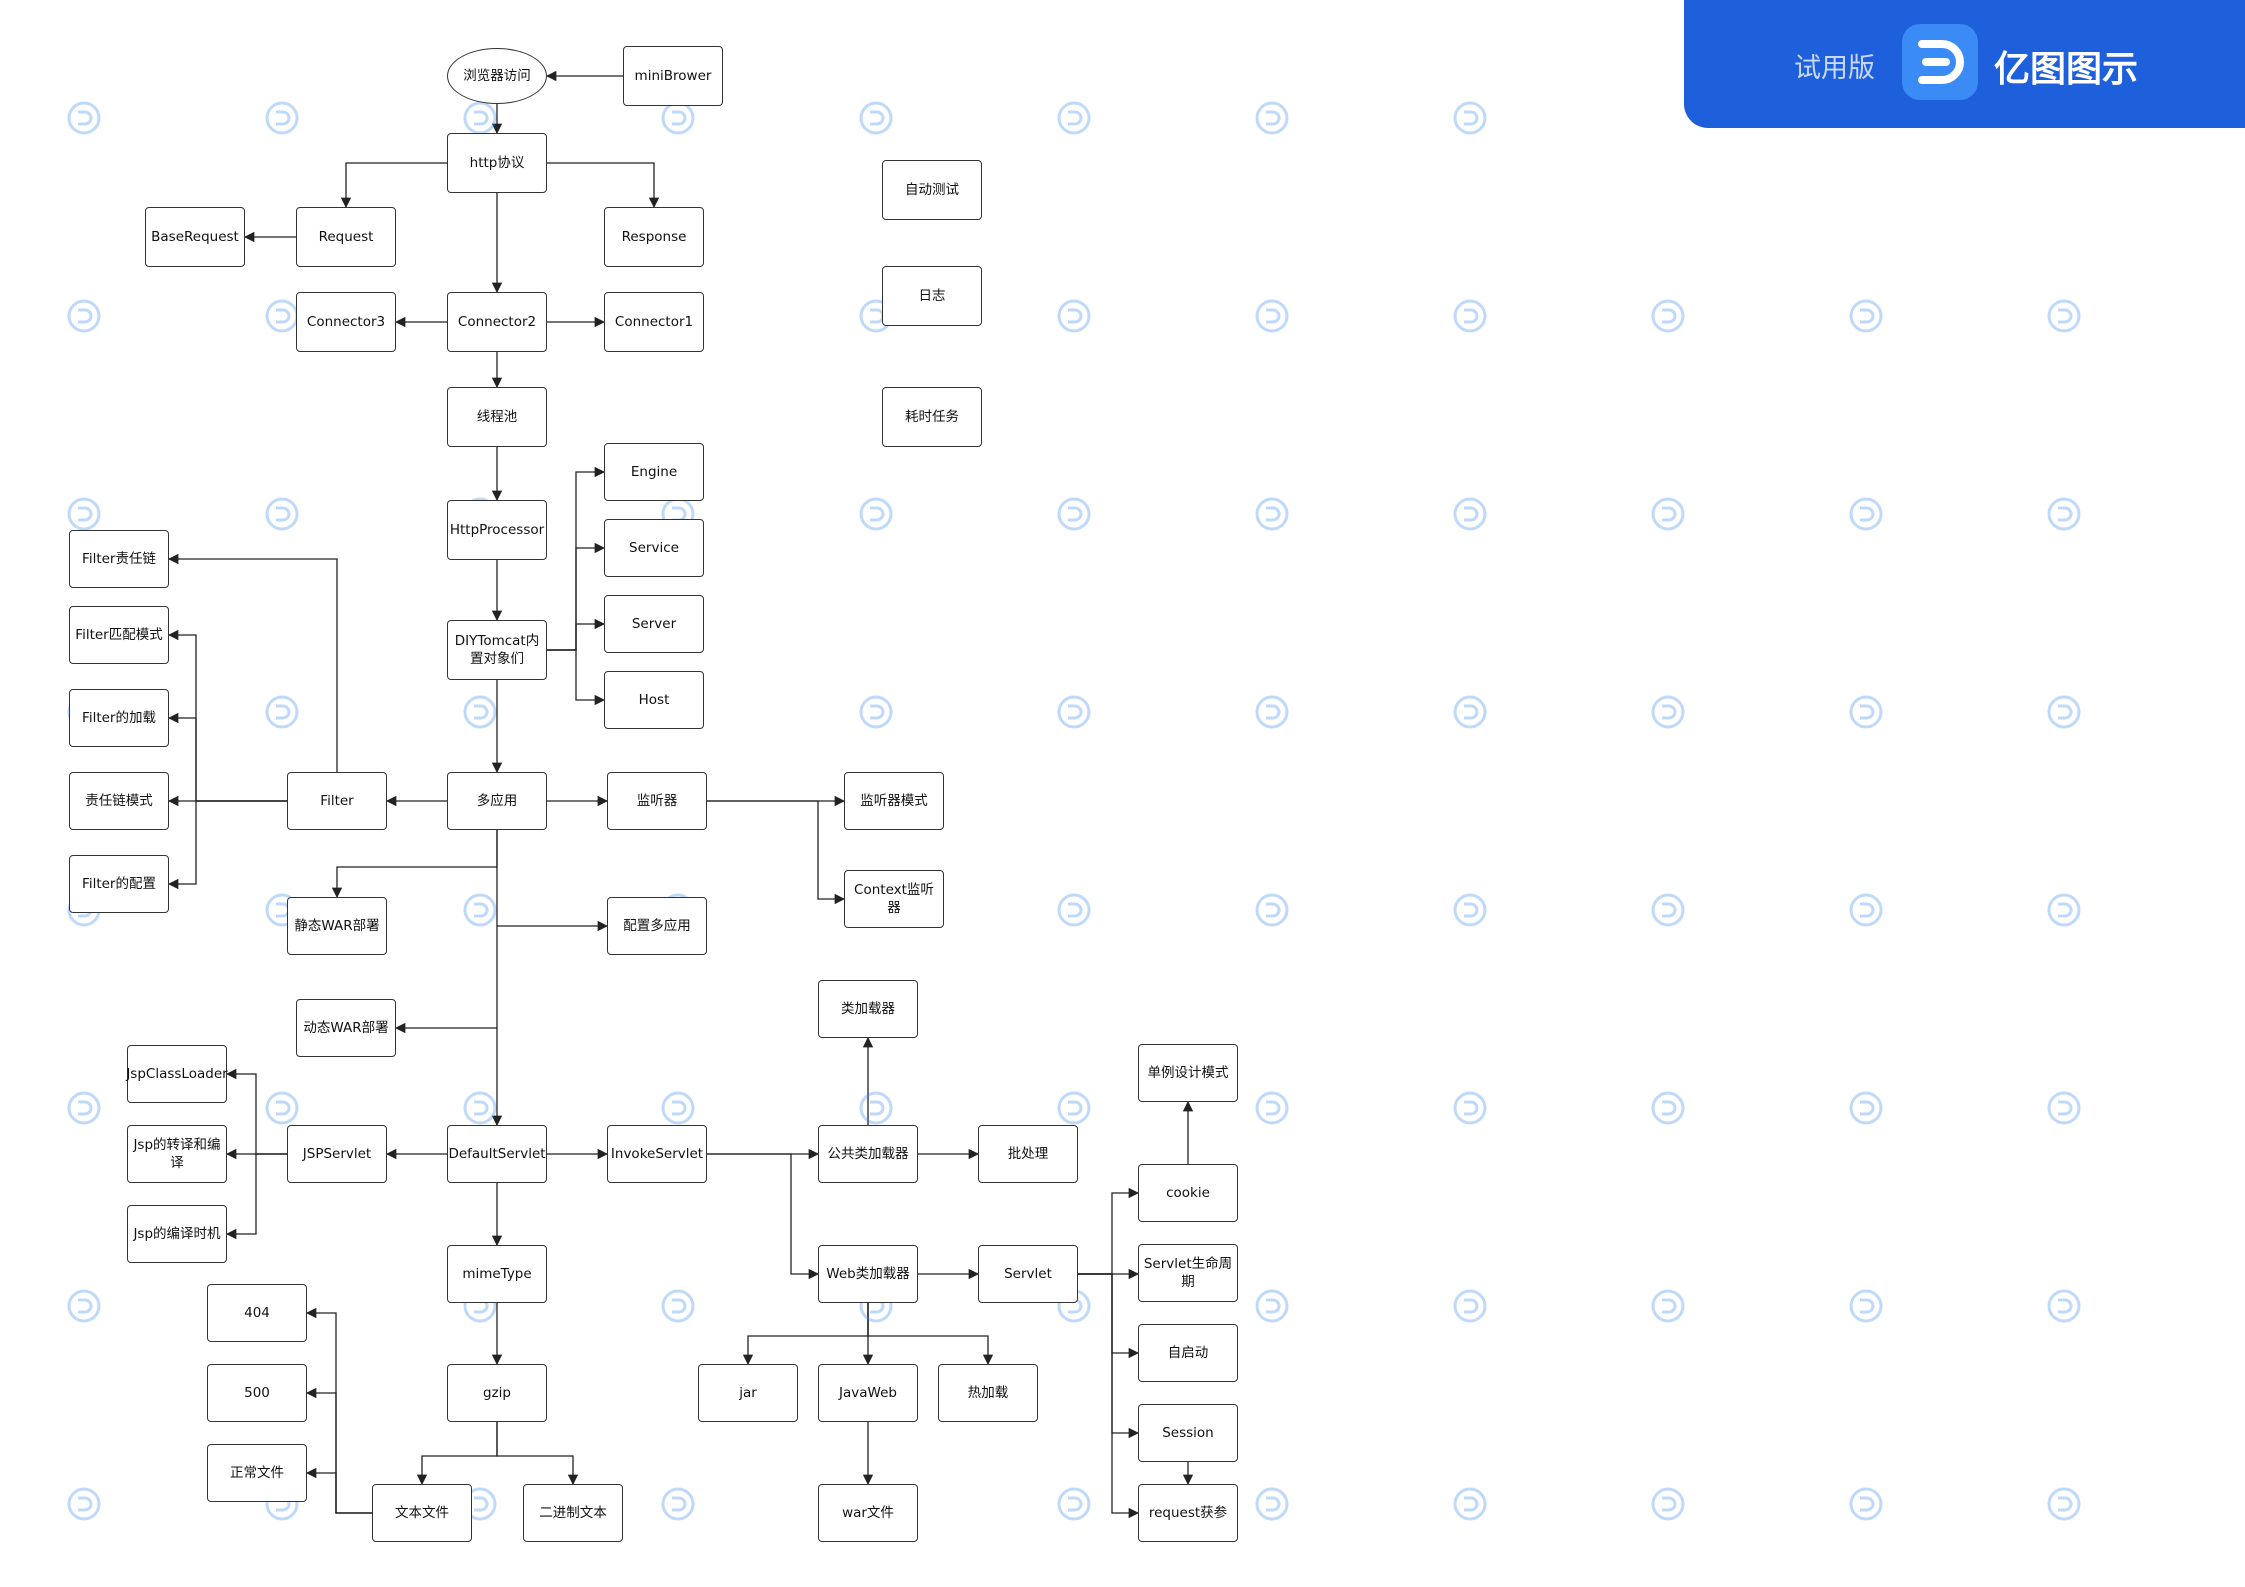 Image resolution: width=2245 pixels, height=1587 pixels. I want to click on node-dynamicWar: 动态WAR部署, so click(346, 1028).